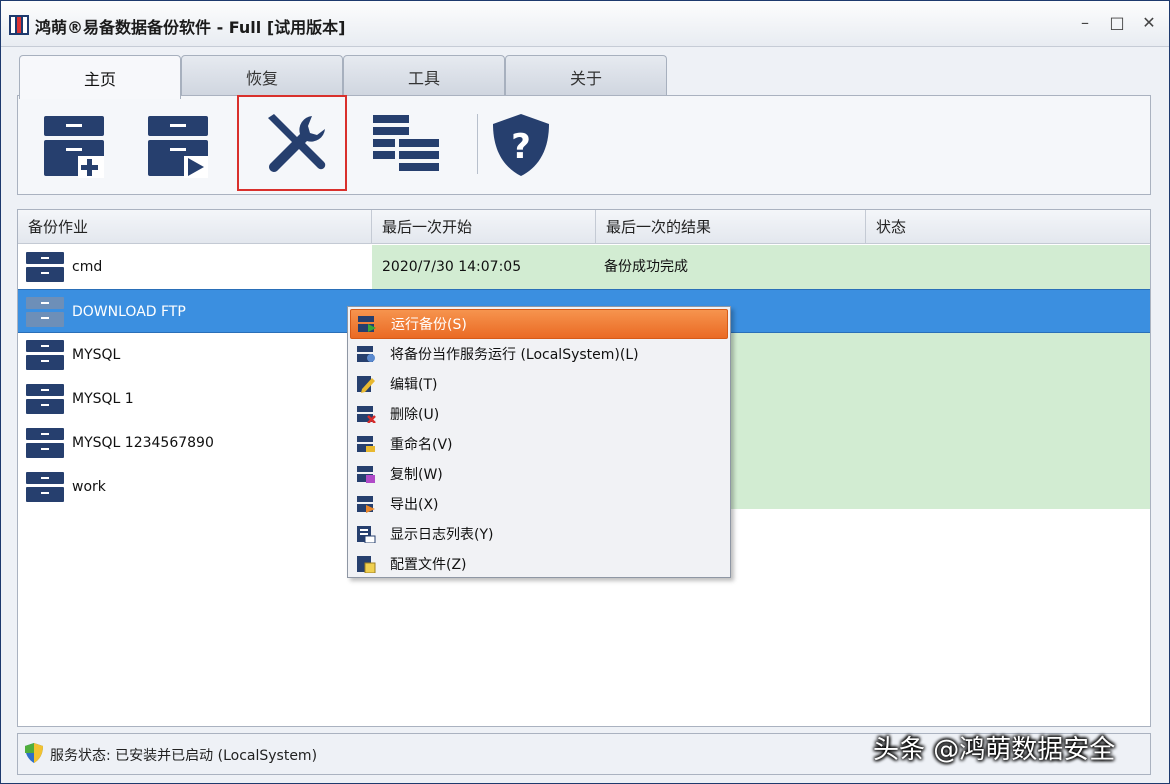  Describe the element at coordinates (584, 267) in the screenshot. I see `table-row: cmd 2020/7/30 14:07:05 备份成功完成` at that location.